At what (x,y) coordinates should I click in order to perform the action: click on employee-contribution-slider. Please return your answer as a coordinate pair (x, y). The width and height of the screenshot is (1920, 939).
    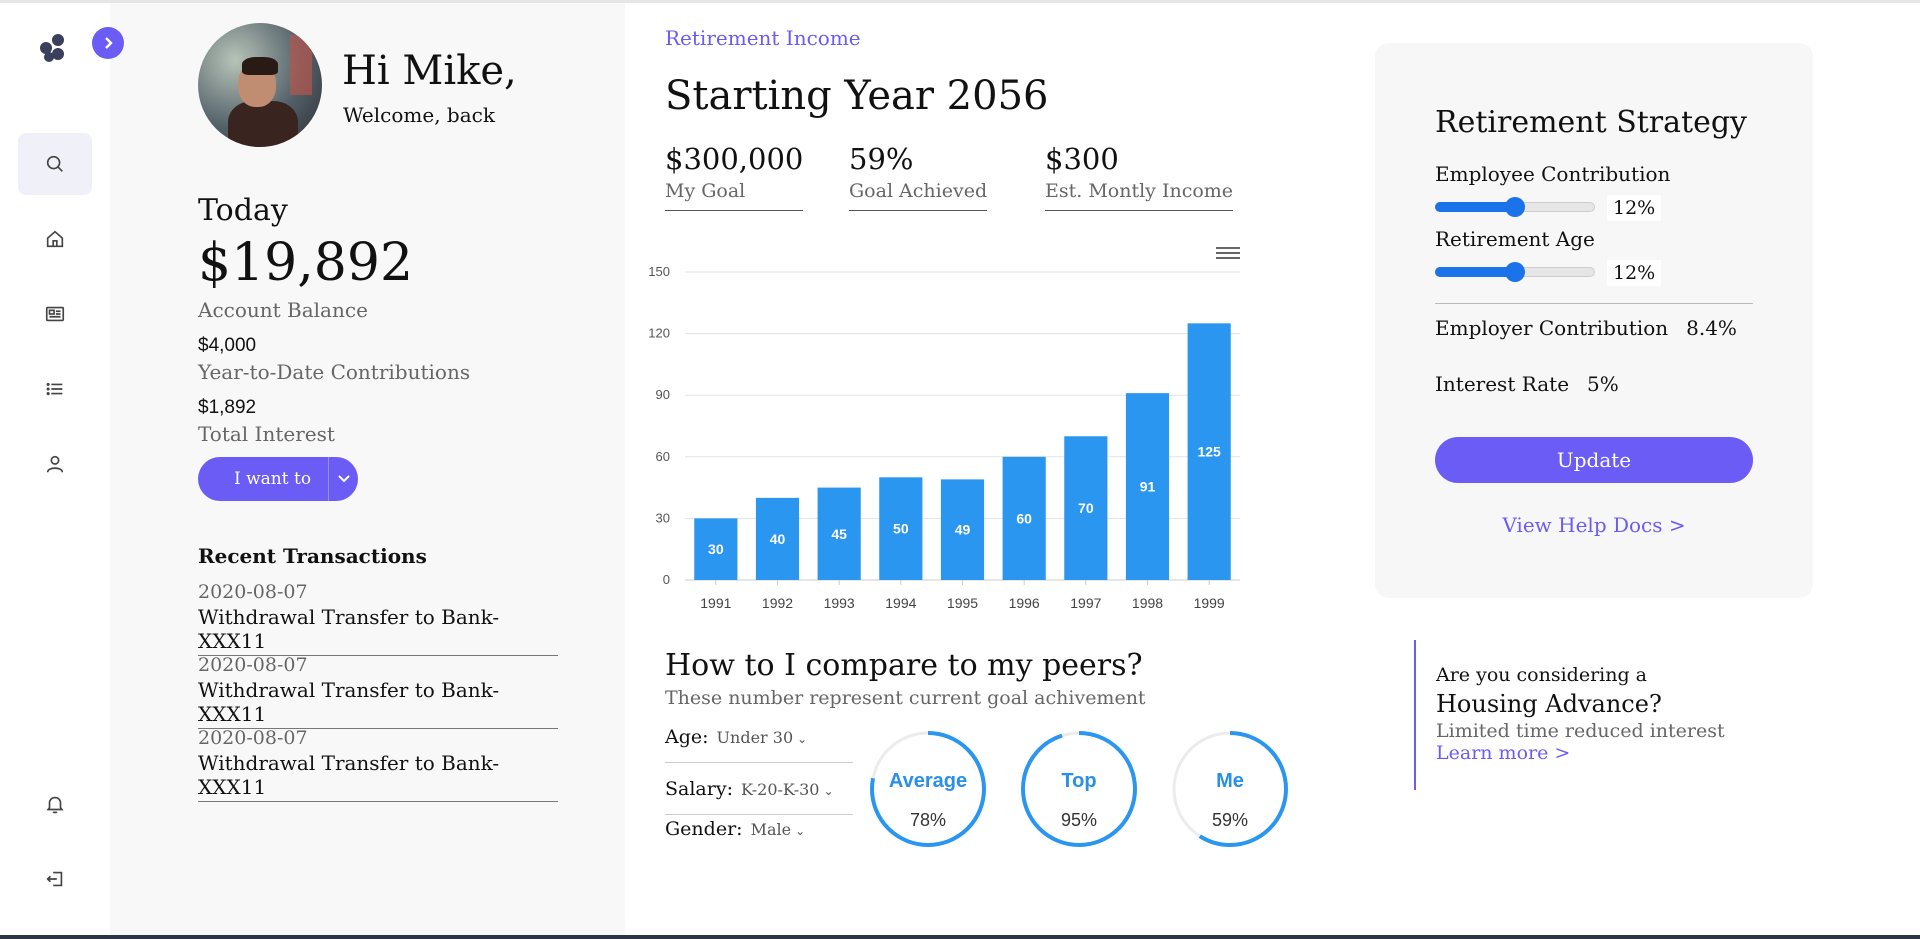
    Looking at the image, I should click on (1515, 207).